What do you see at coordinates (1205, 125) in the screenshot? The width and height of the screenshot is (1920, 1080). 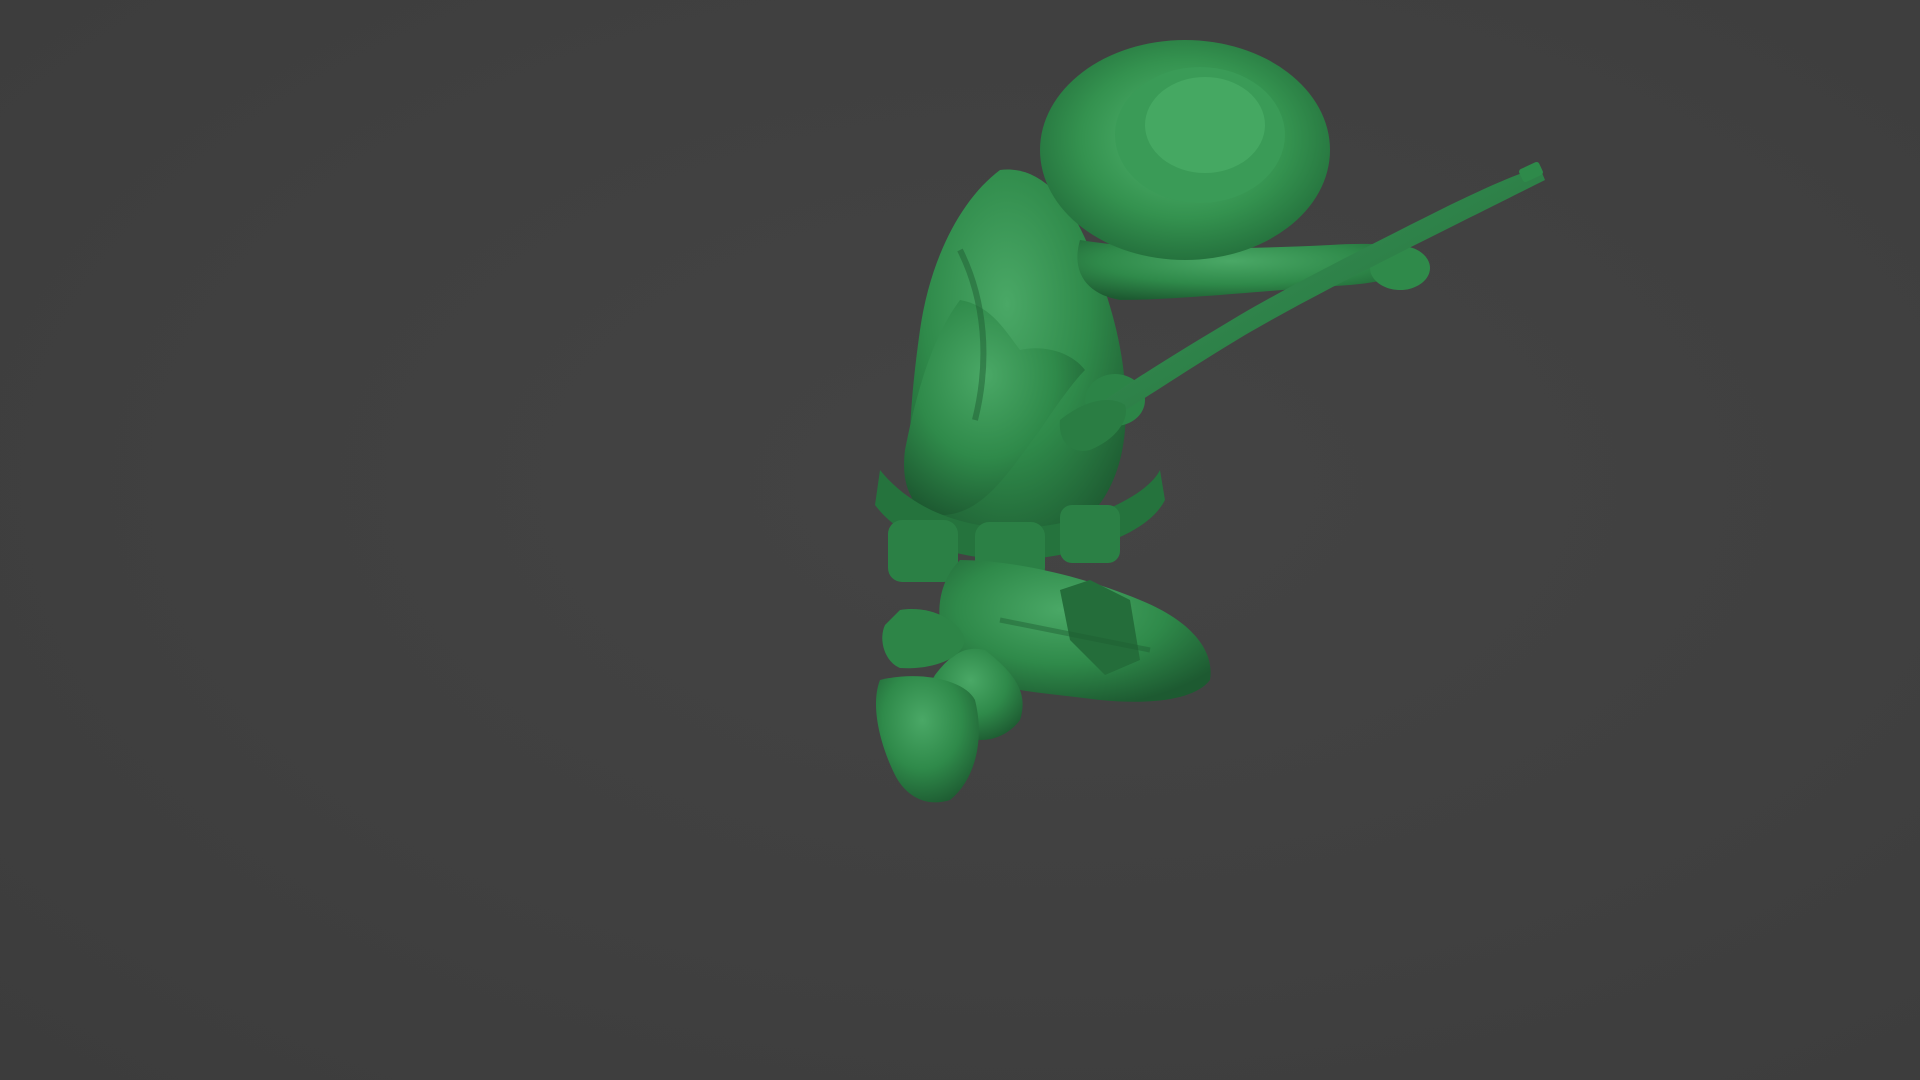 I see `soldier-hat-top` at bounding box center [1205, 125].